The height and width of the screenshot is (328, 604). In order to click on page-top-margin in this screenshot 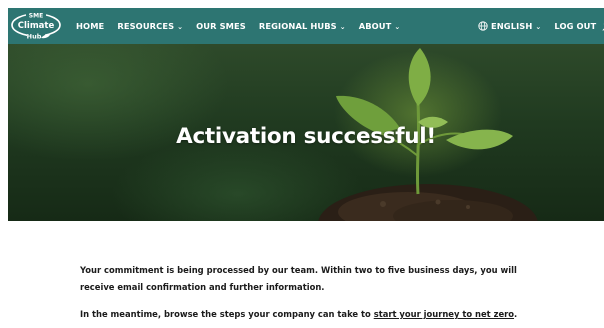, I will do `click(302, 4)`.